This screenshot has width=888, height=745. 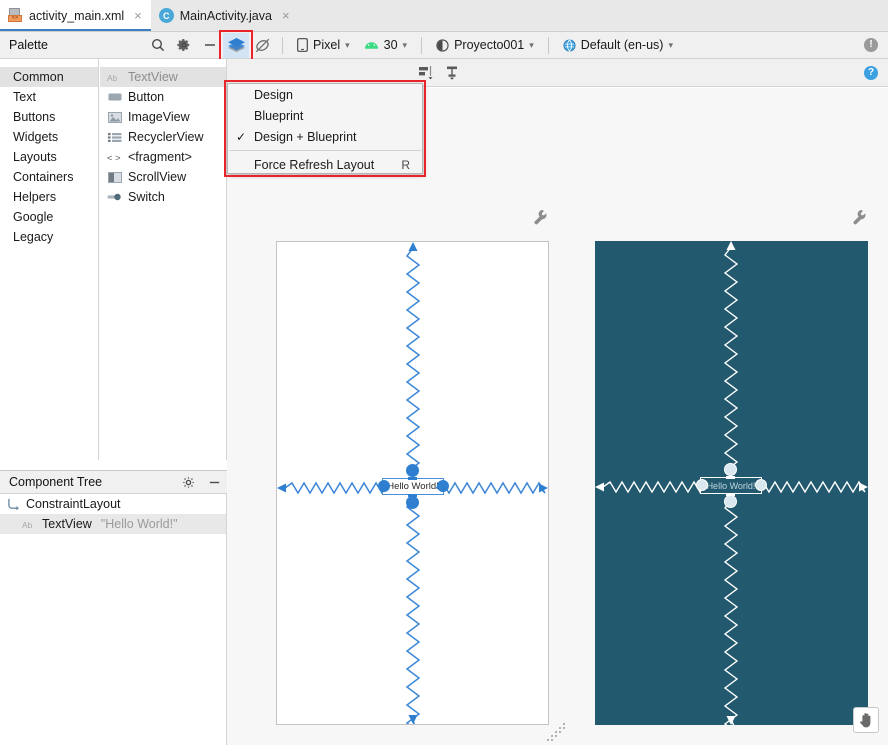 What do you see at coordinates (325, 164) in the screenshot?
I see `menu-item-force-refresh-layout: Force Refresh Layout R` at bounding box center [325, 164].